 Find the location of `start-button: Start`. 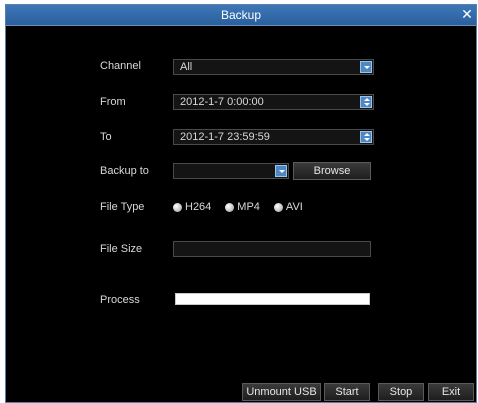

start-button: Start is located at coordinates (347, 392).